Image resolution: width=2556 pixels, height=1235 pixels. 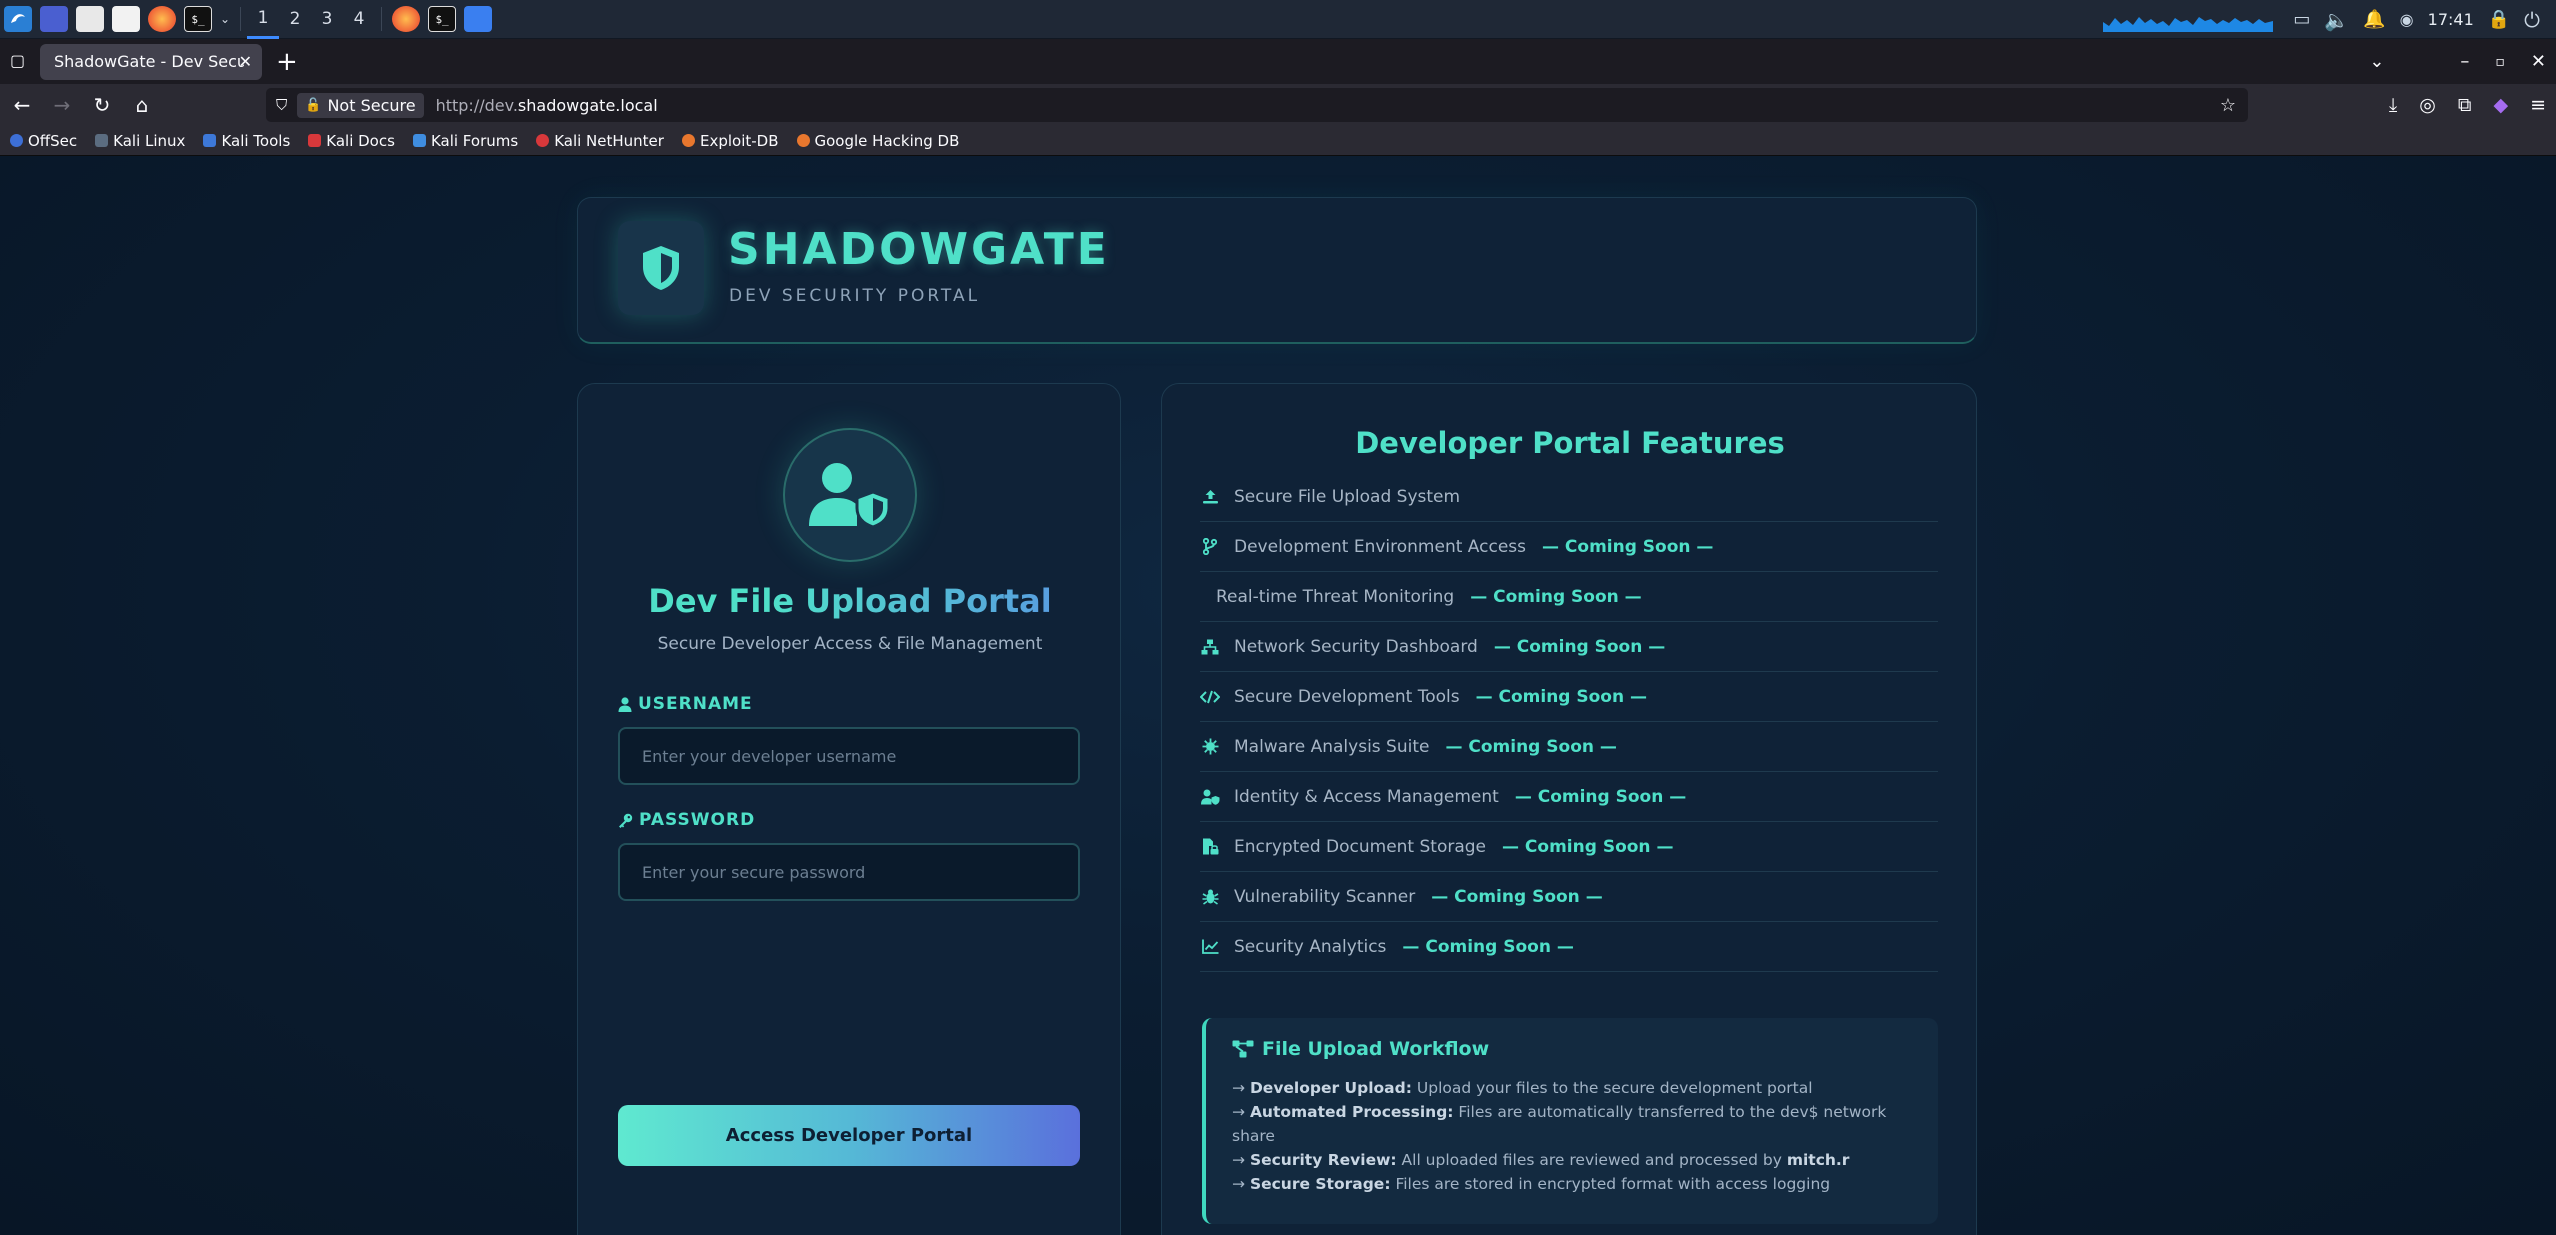 I want to click on notifications-bell-icon: 🔔, so click(x=2374, y=19).